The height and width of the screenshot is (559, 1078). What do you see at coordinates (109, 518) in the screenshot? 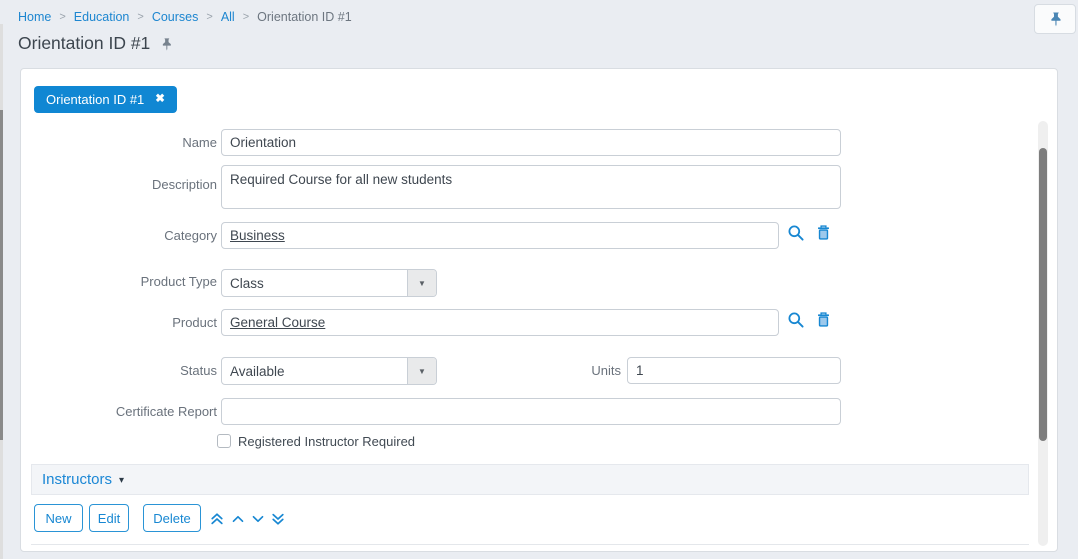
I see `edit-button: Edit` at bounding box center [109, 518].